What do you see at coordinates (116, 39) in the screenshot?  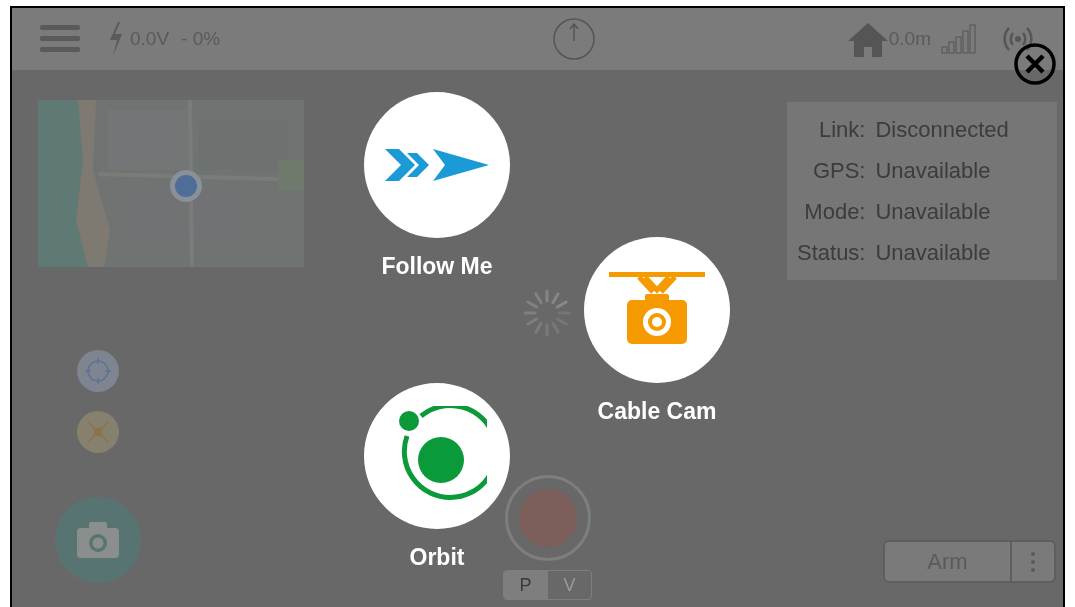 I see `lightning-bolt-icon` at bounding box center [116, 39].